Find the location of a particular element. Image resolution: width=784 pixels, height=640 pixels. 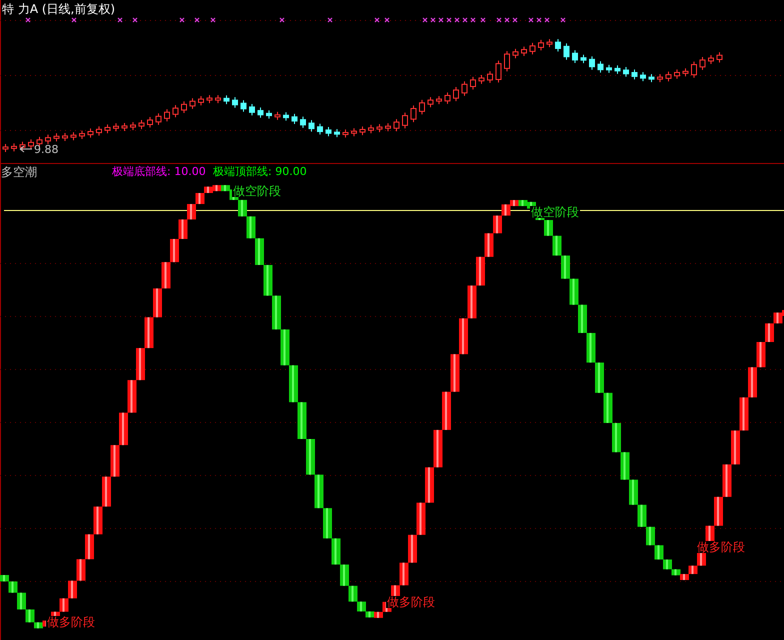

low-price-label: 9.88 is located at coordinates (46, 149).